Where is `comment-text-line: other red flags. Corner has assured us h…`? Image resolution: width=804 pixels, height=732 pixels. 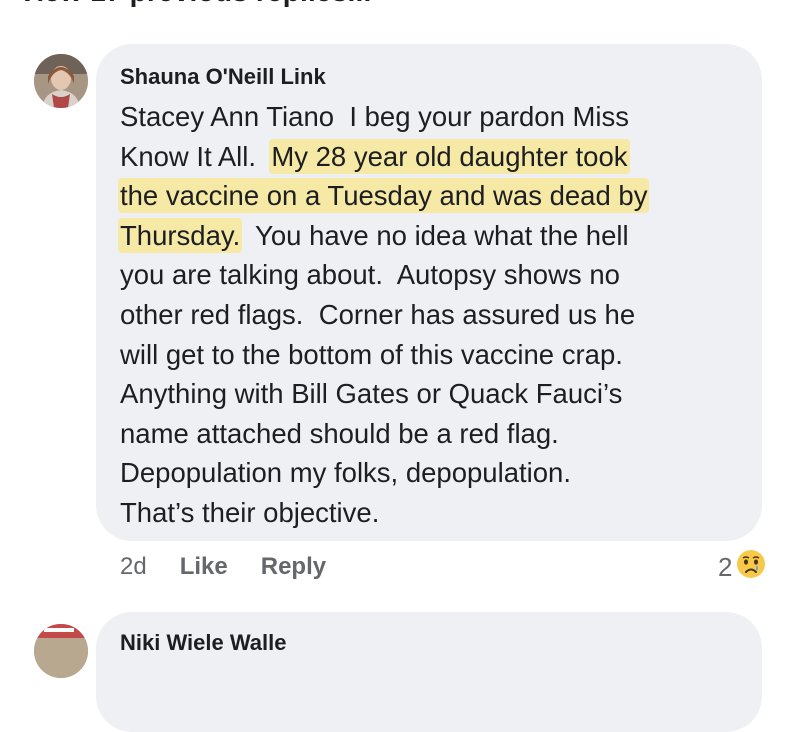 comment-text-line: other red flags. Corner has assured us h… is located at coordinates (435, 315).